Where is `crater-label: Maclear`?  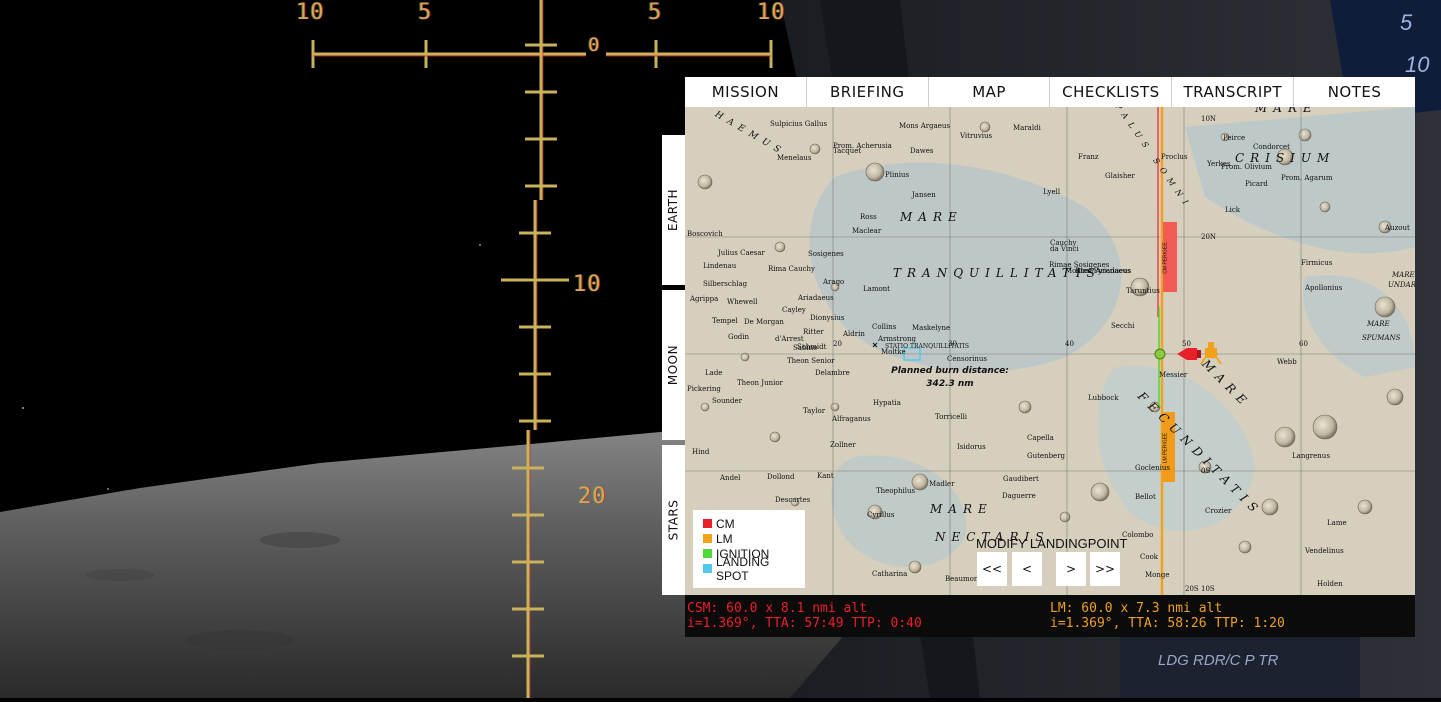 crater-label: Maclear is located at coordinates (867, 231).